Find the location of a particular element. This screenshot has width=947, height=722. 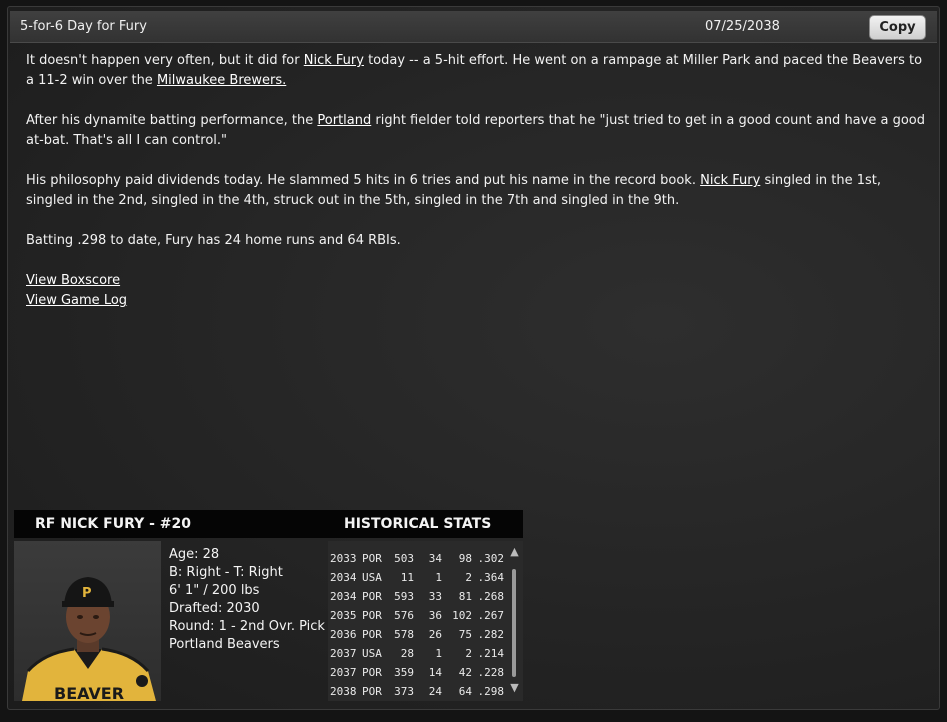

stats-cell-rbi: 75 is located at coordinates (465, 634).